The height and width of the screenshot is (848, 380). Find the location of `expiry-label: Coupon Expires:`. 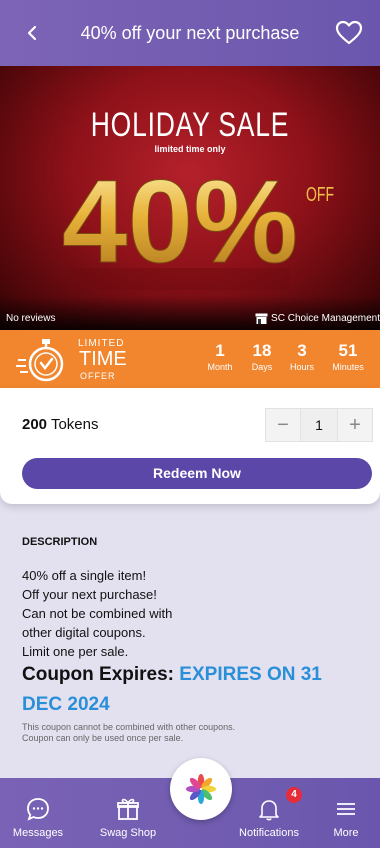

expiry-label: Coupon Expires: is located at coordinates (98, 674).